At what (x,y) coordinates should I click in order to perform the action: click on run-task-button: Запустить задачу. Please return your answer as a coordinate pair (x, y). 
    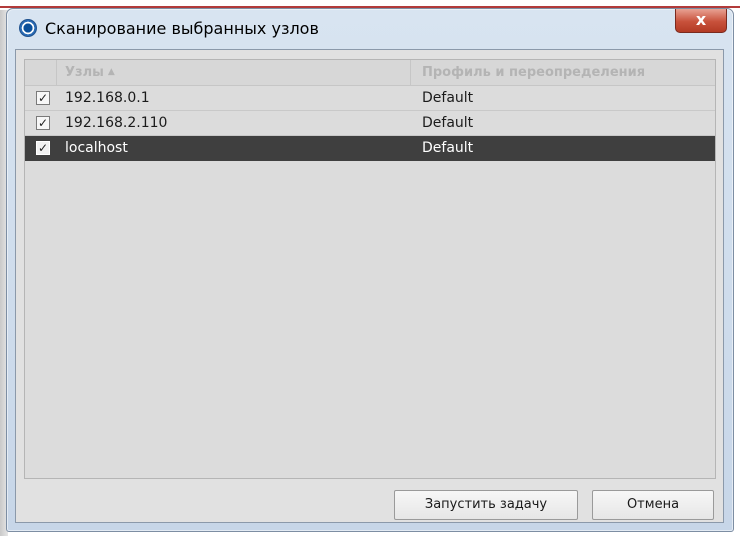
    Looking at the image, I should click on (486, 505).